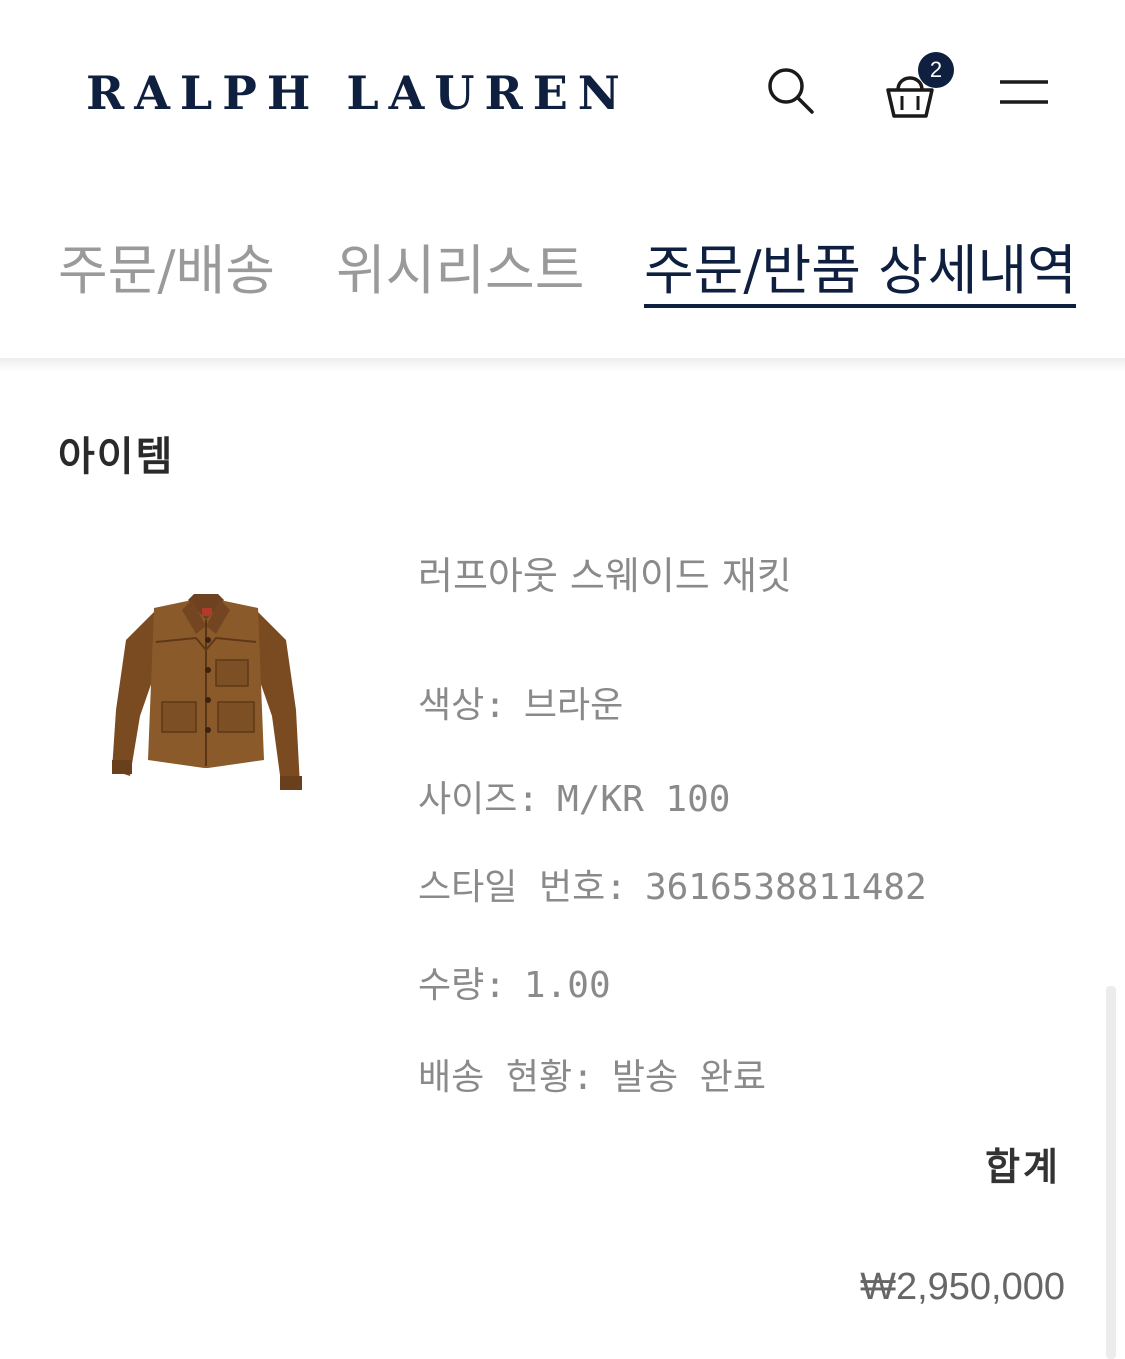  What do you see at coordinates (573, 705) in the screenshot?
I see `color-value: 브라운` at bounding box center [573, 705].